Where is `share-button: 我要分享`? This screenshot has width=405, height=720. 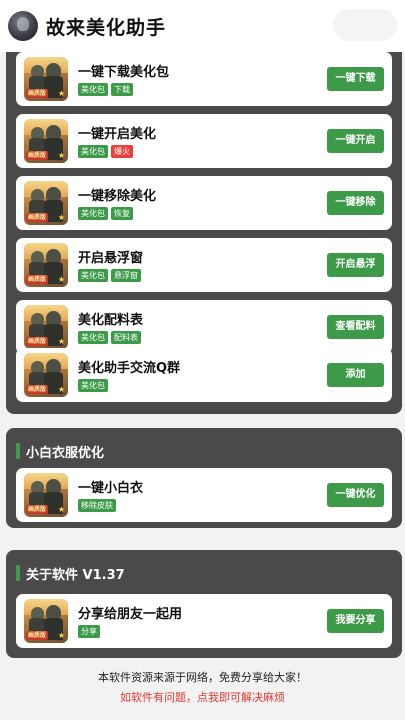
share-button: 我要分享 is located at coordinates (355, 621).